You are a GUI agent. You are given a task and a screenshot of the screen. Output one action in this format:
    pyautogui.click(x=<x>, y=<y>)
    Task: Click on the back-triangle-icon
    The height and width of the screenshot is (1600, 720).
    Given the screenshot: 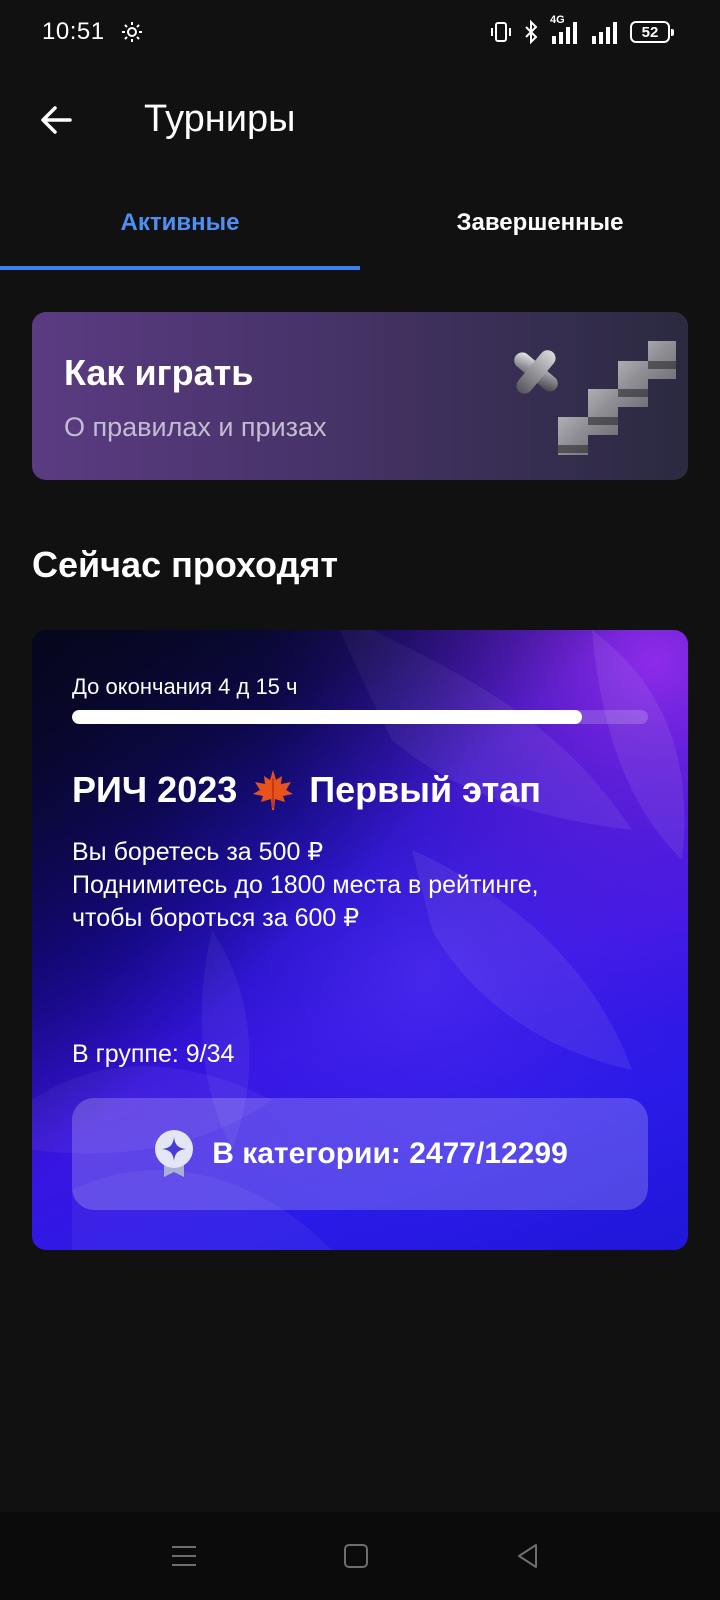 What is the action you would take?
    pyautogui.click(x=527, y=1556)
    